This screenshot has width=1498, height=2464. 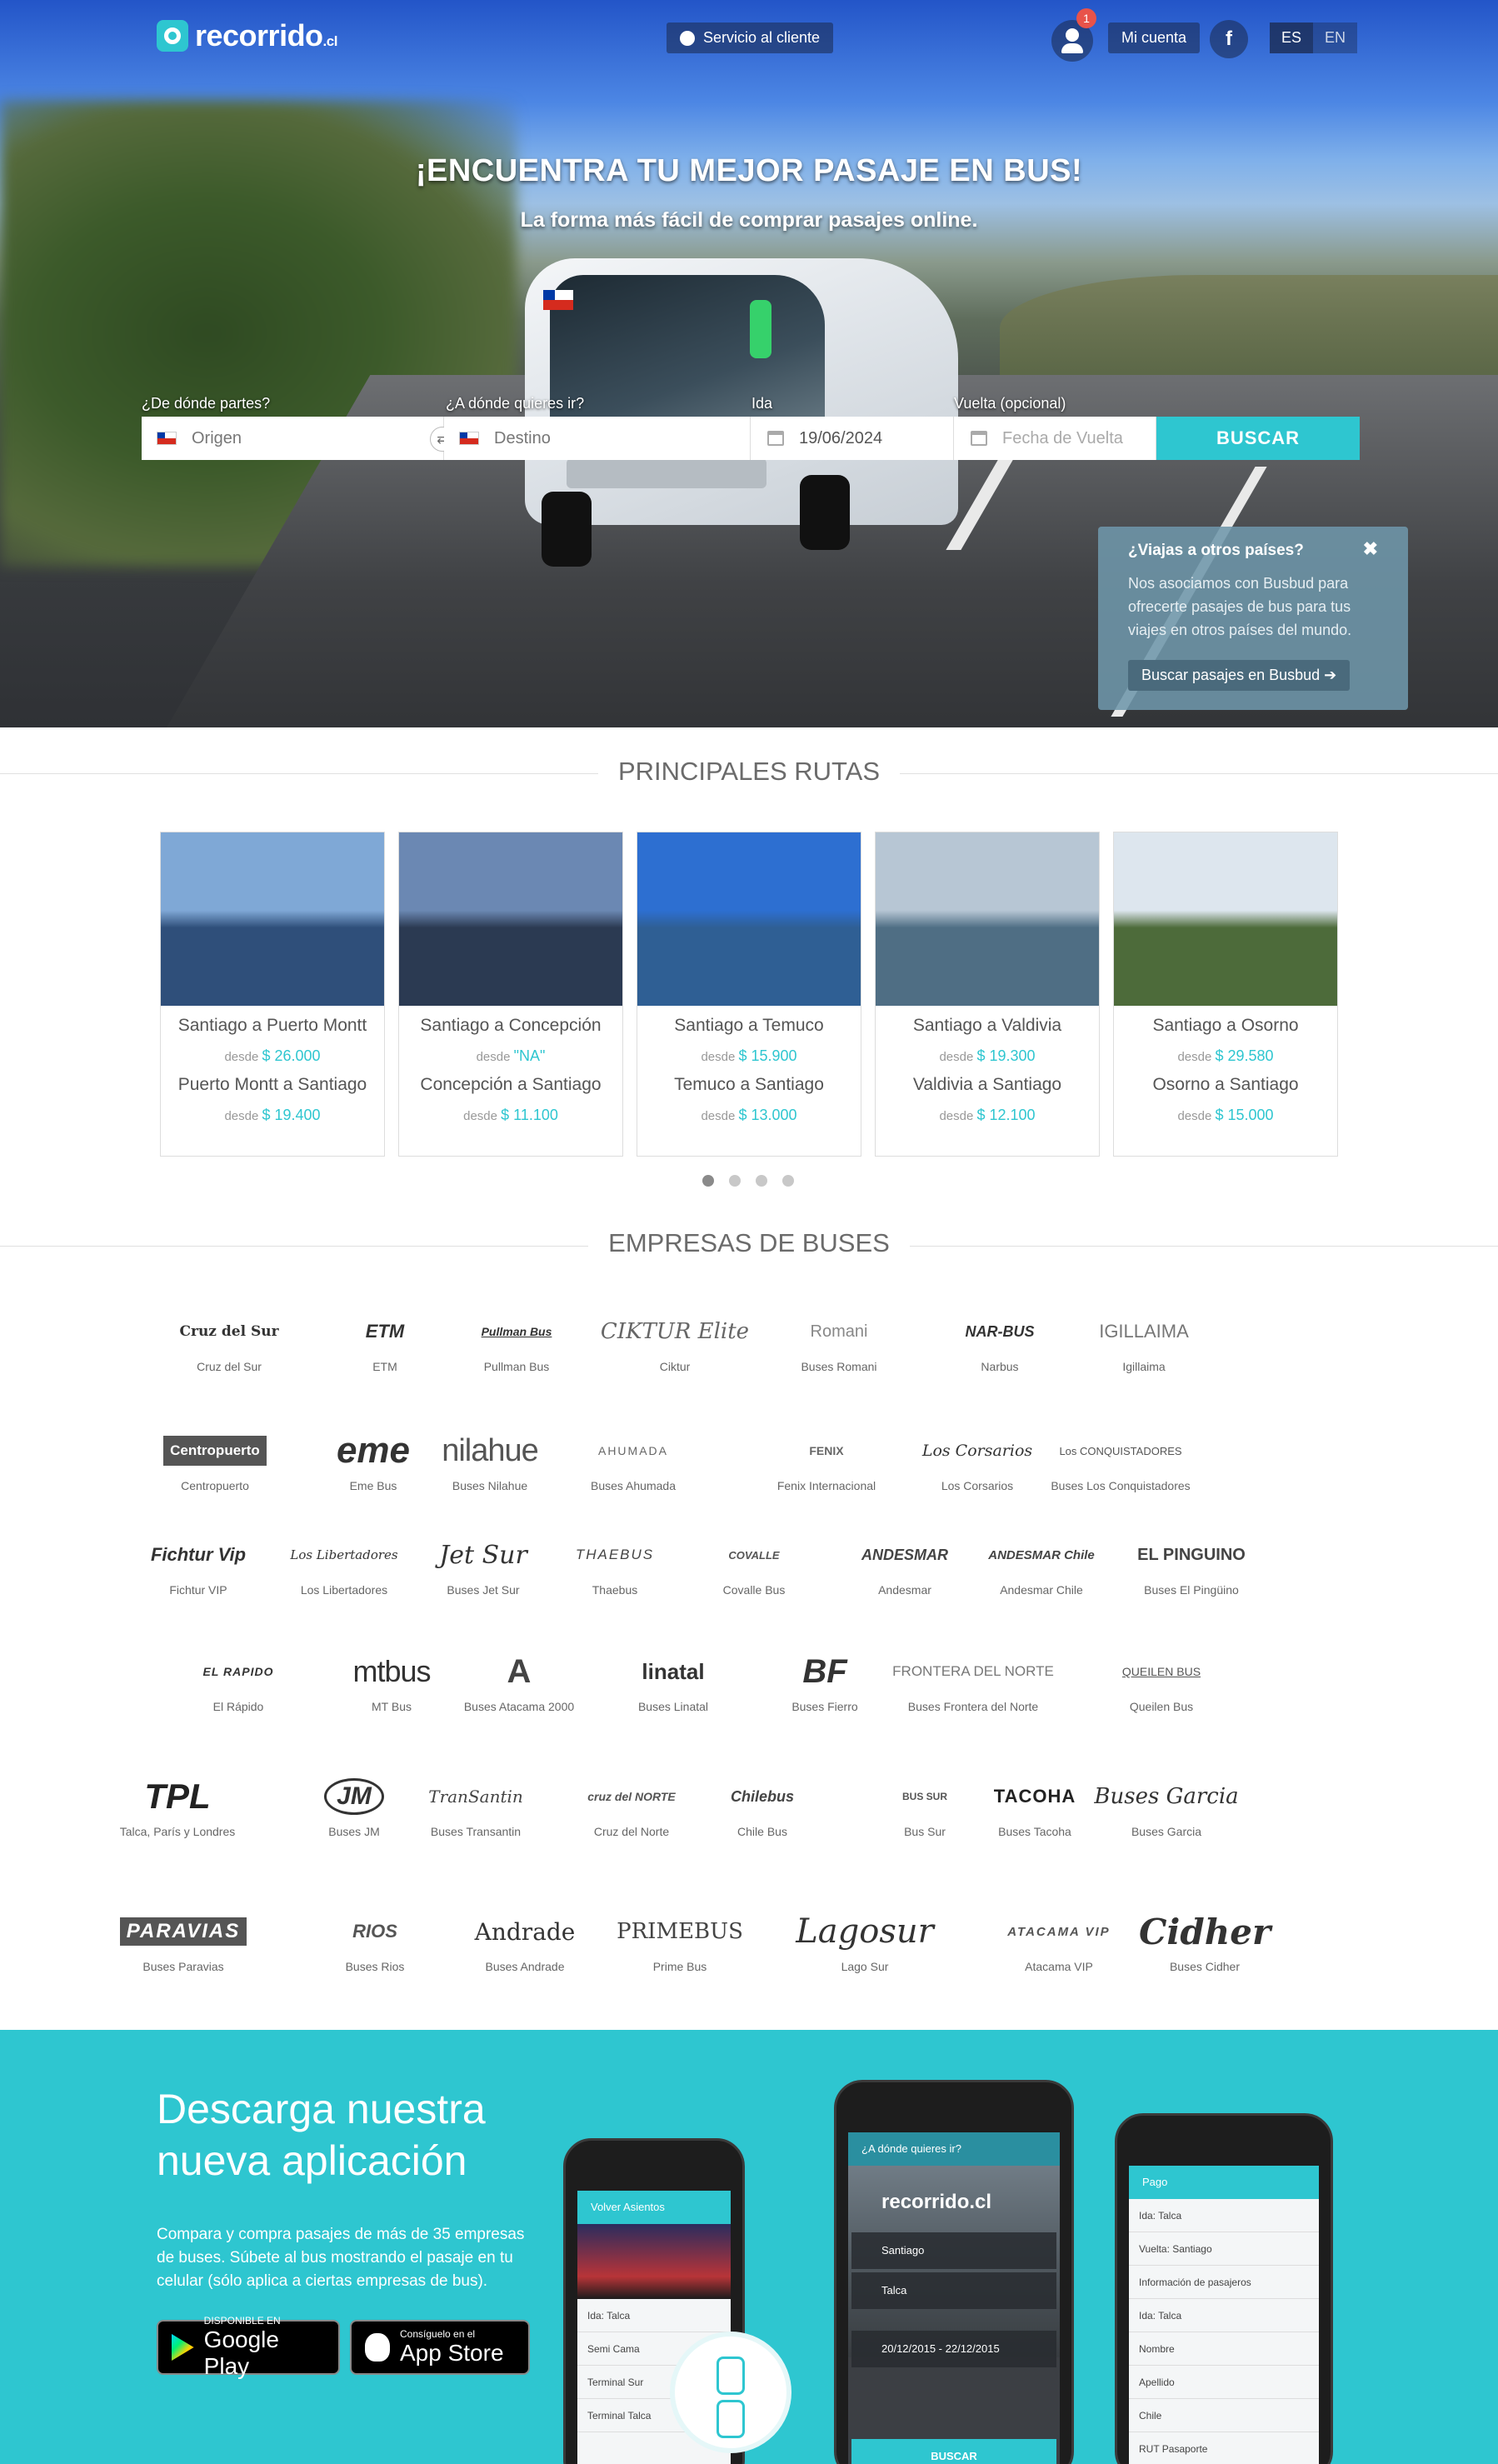 What do you see at coordinates (1225, 1115) in the screenshot?
I see `return-route-price: desde $ 15.000` at bounding box center [1225, 1115].